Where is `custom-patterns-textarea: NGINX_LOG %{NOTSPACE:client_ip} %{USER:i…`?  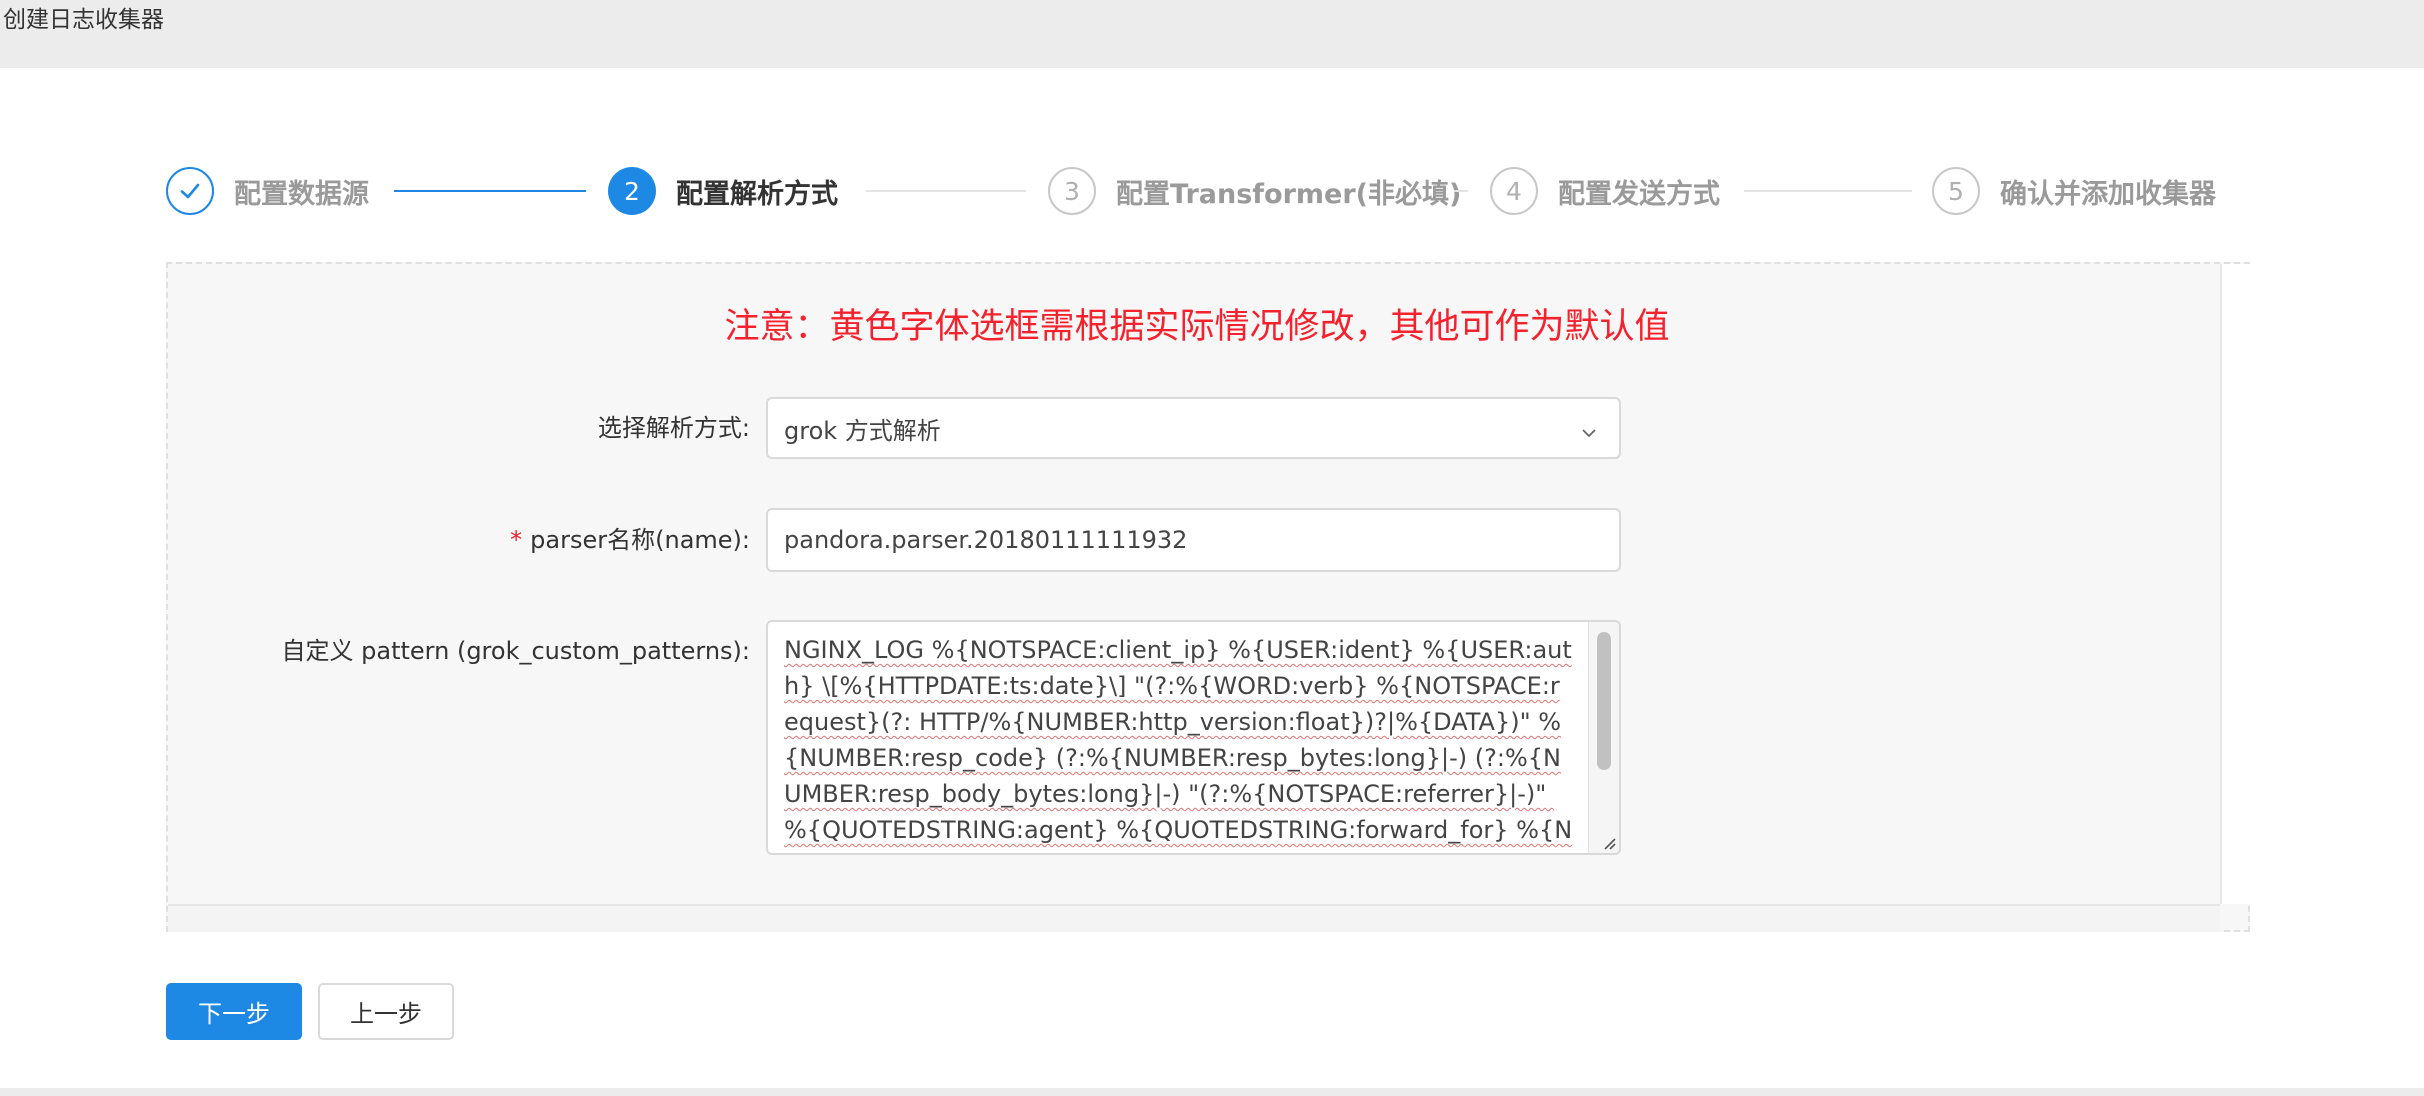
custom-patterns-textarea: NGINX_LOG %{NOTSPACE:client_ip} %{USER:i… is located at coordinates (1193, 737).